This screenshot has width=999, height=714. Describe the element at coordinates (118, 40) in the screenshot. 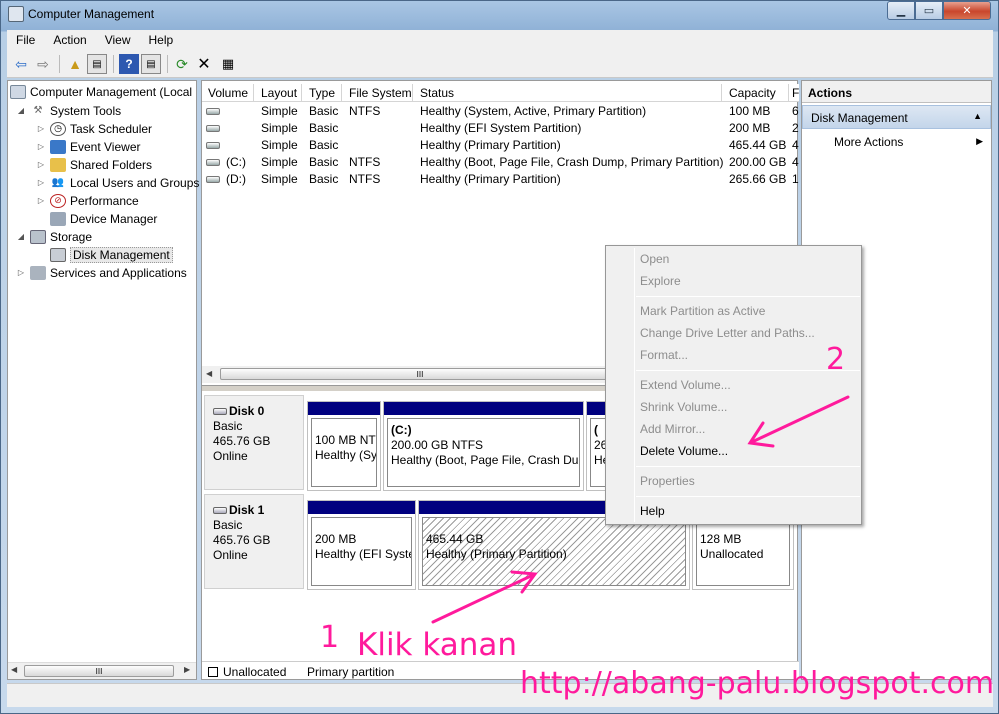

I see `menu-view: View` at that location.